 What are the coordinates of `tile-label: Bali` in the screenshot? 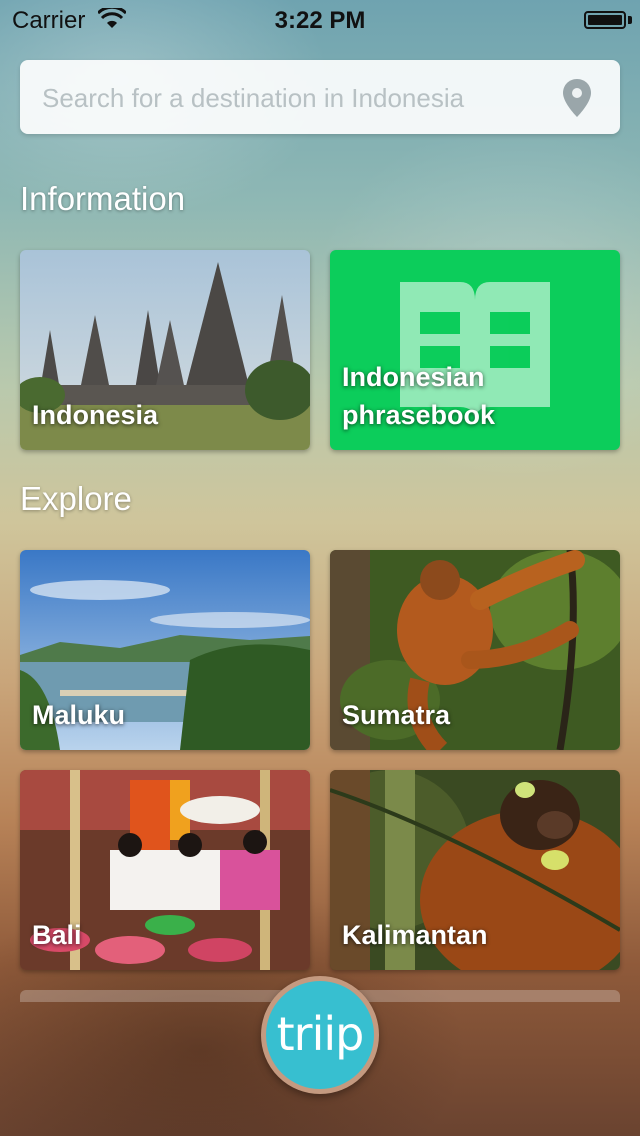 It's located at (57, 935).